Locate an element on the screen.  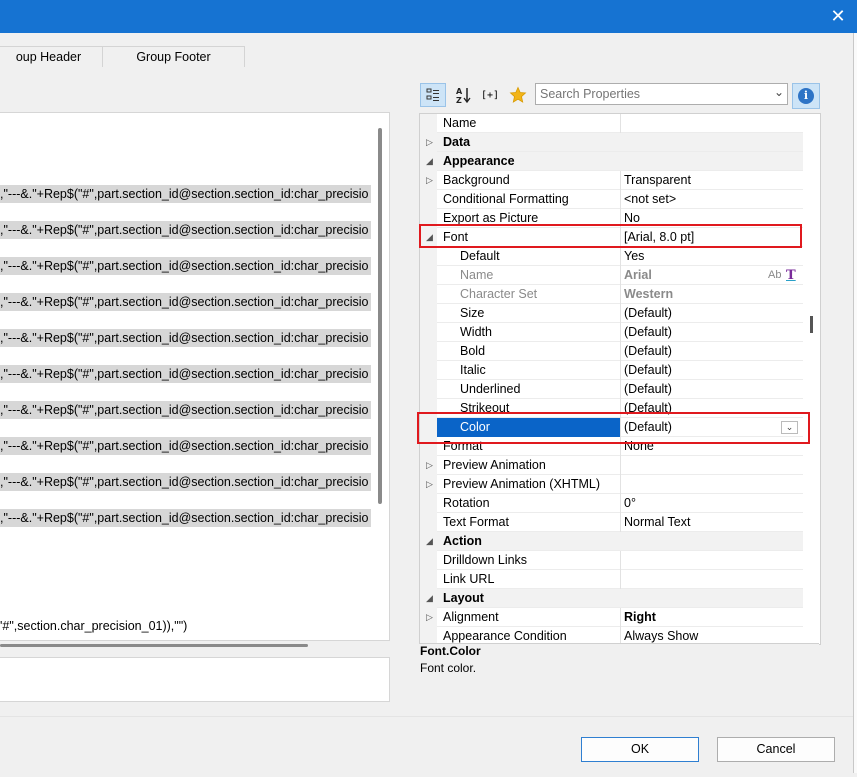
property-value: Western is located at coordinates (648, 294).